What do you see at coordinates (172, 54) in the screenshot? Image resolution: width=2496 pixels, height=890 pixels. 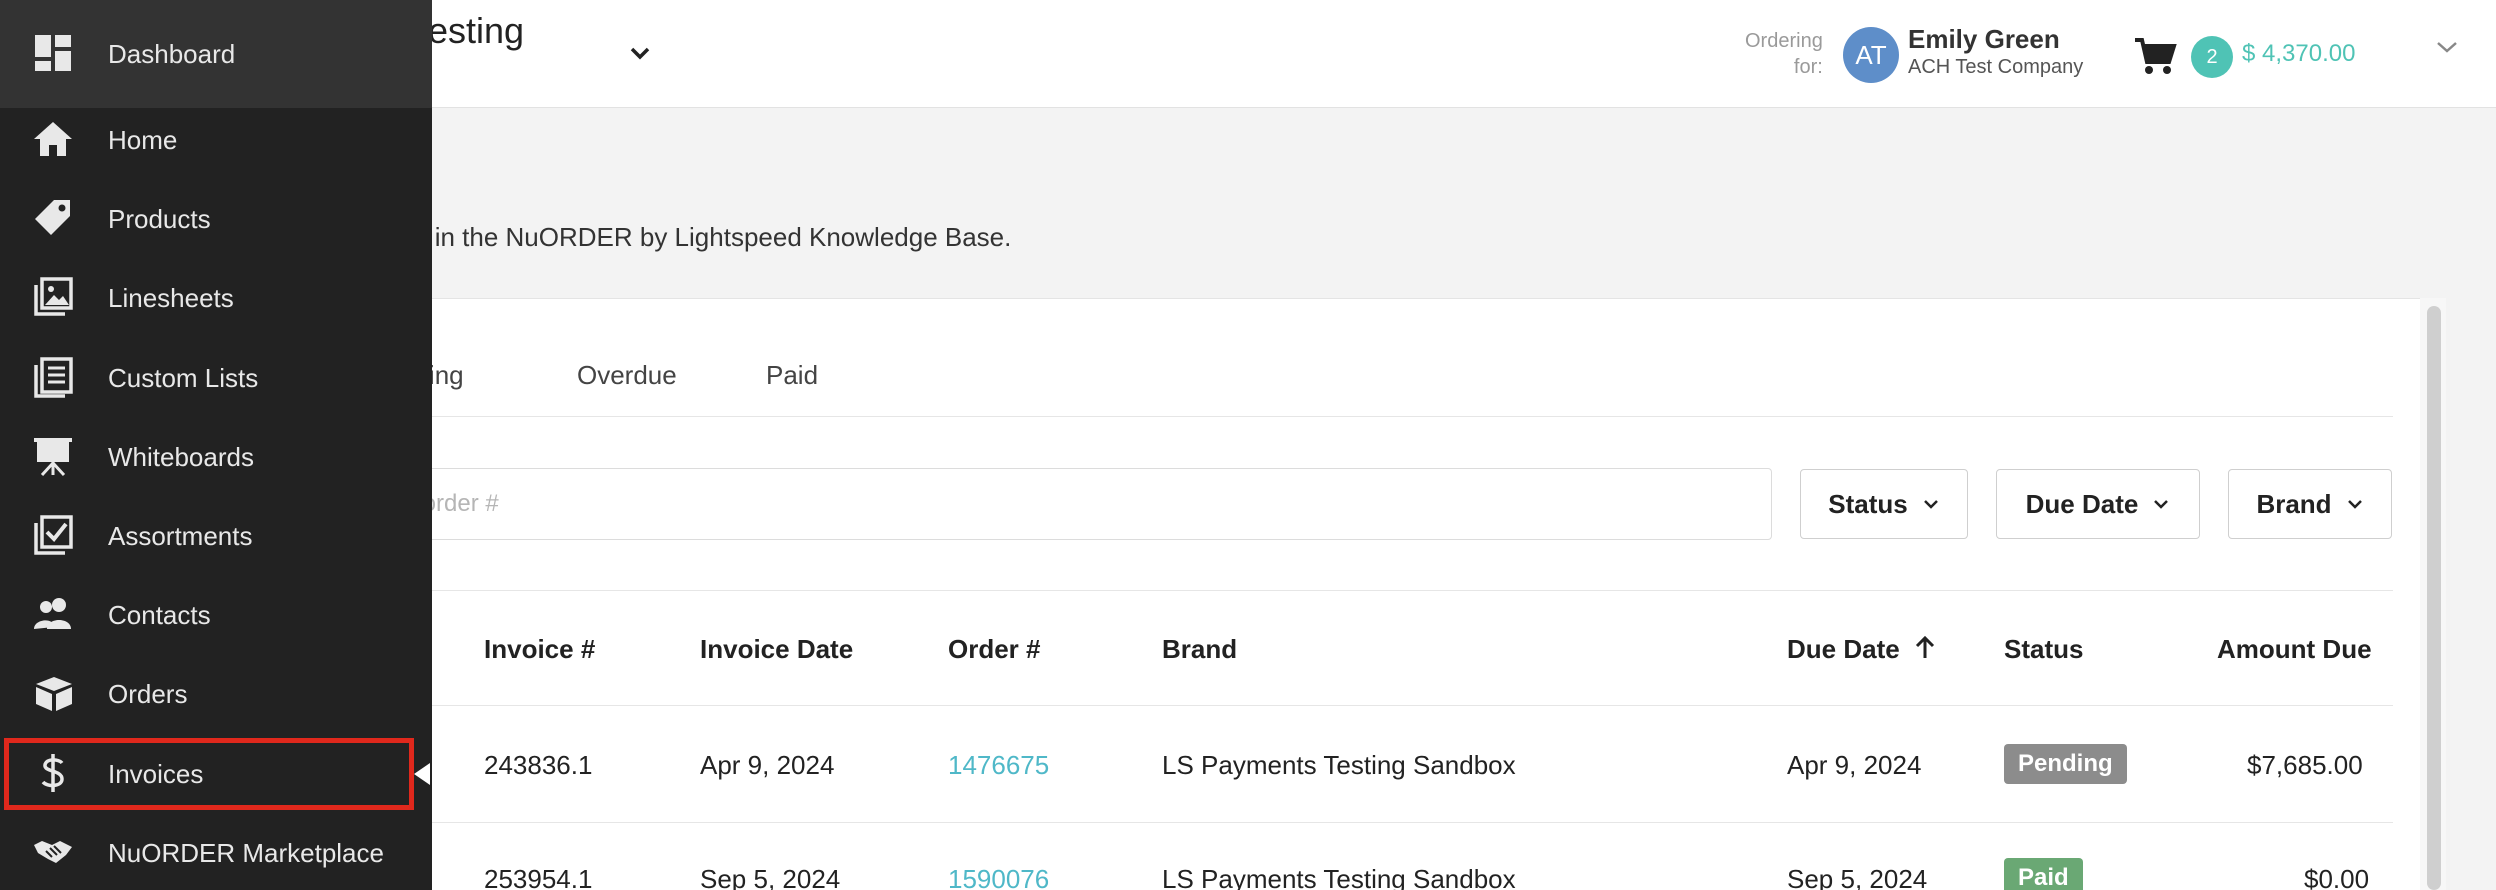 I see `sidebar-item-label: Dashboard` at bounding box center [172, 54].